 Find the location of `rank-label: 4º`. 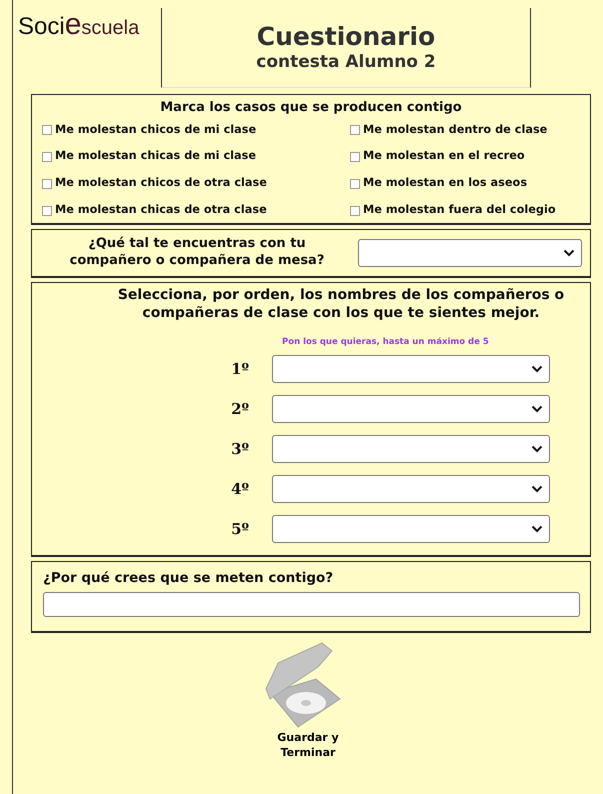

rank-label: 4º is located at coordinates (240, 489).